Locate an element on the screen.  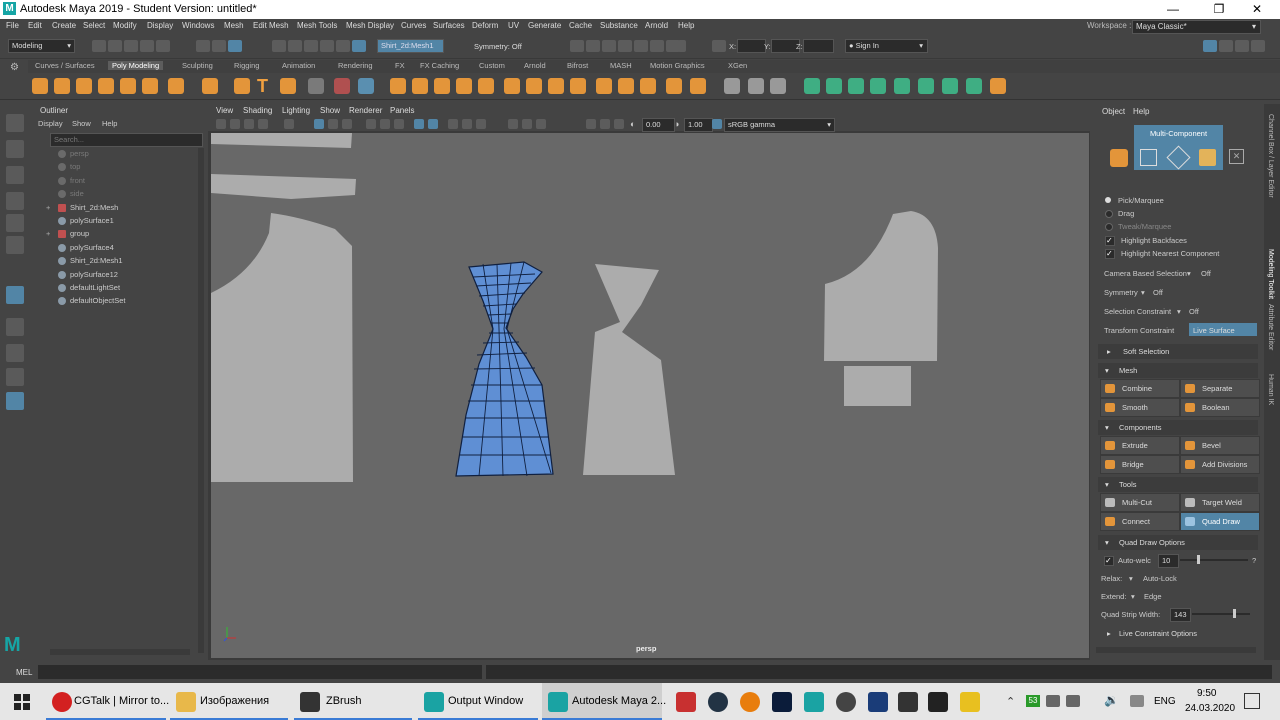
select-object-icon is located at coordinates (219, 46).